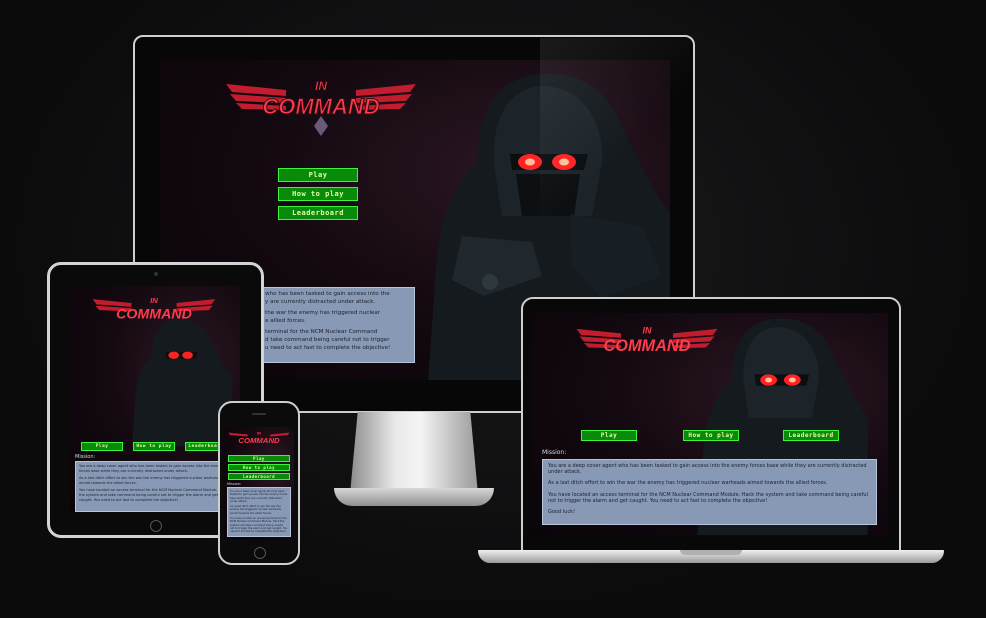  I want to click on speaker-slot, so click(259, 414).